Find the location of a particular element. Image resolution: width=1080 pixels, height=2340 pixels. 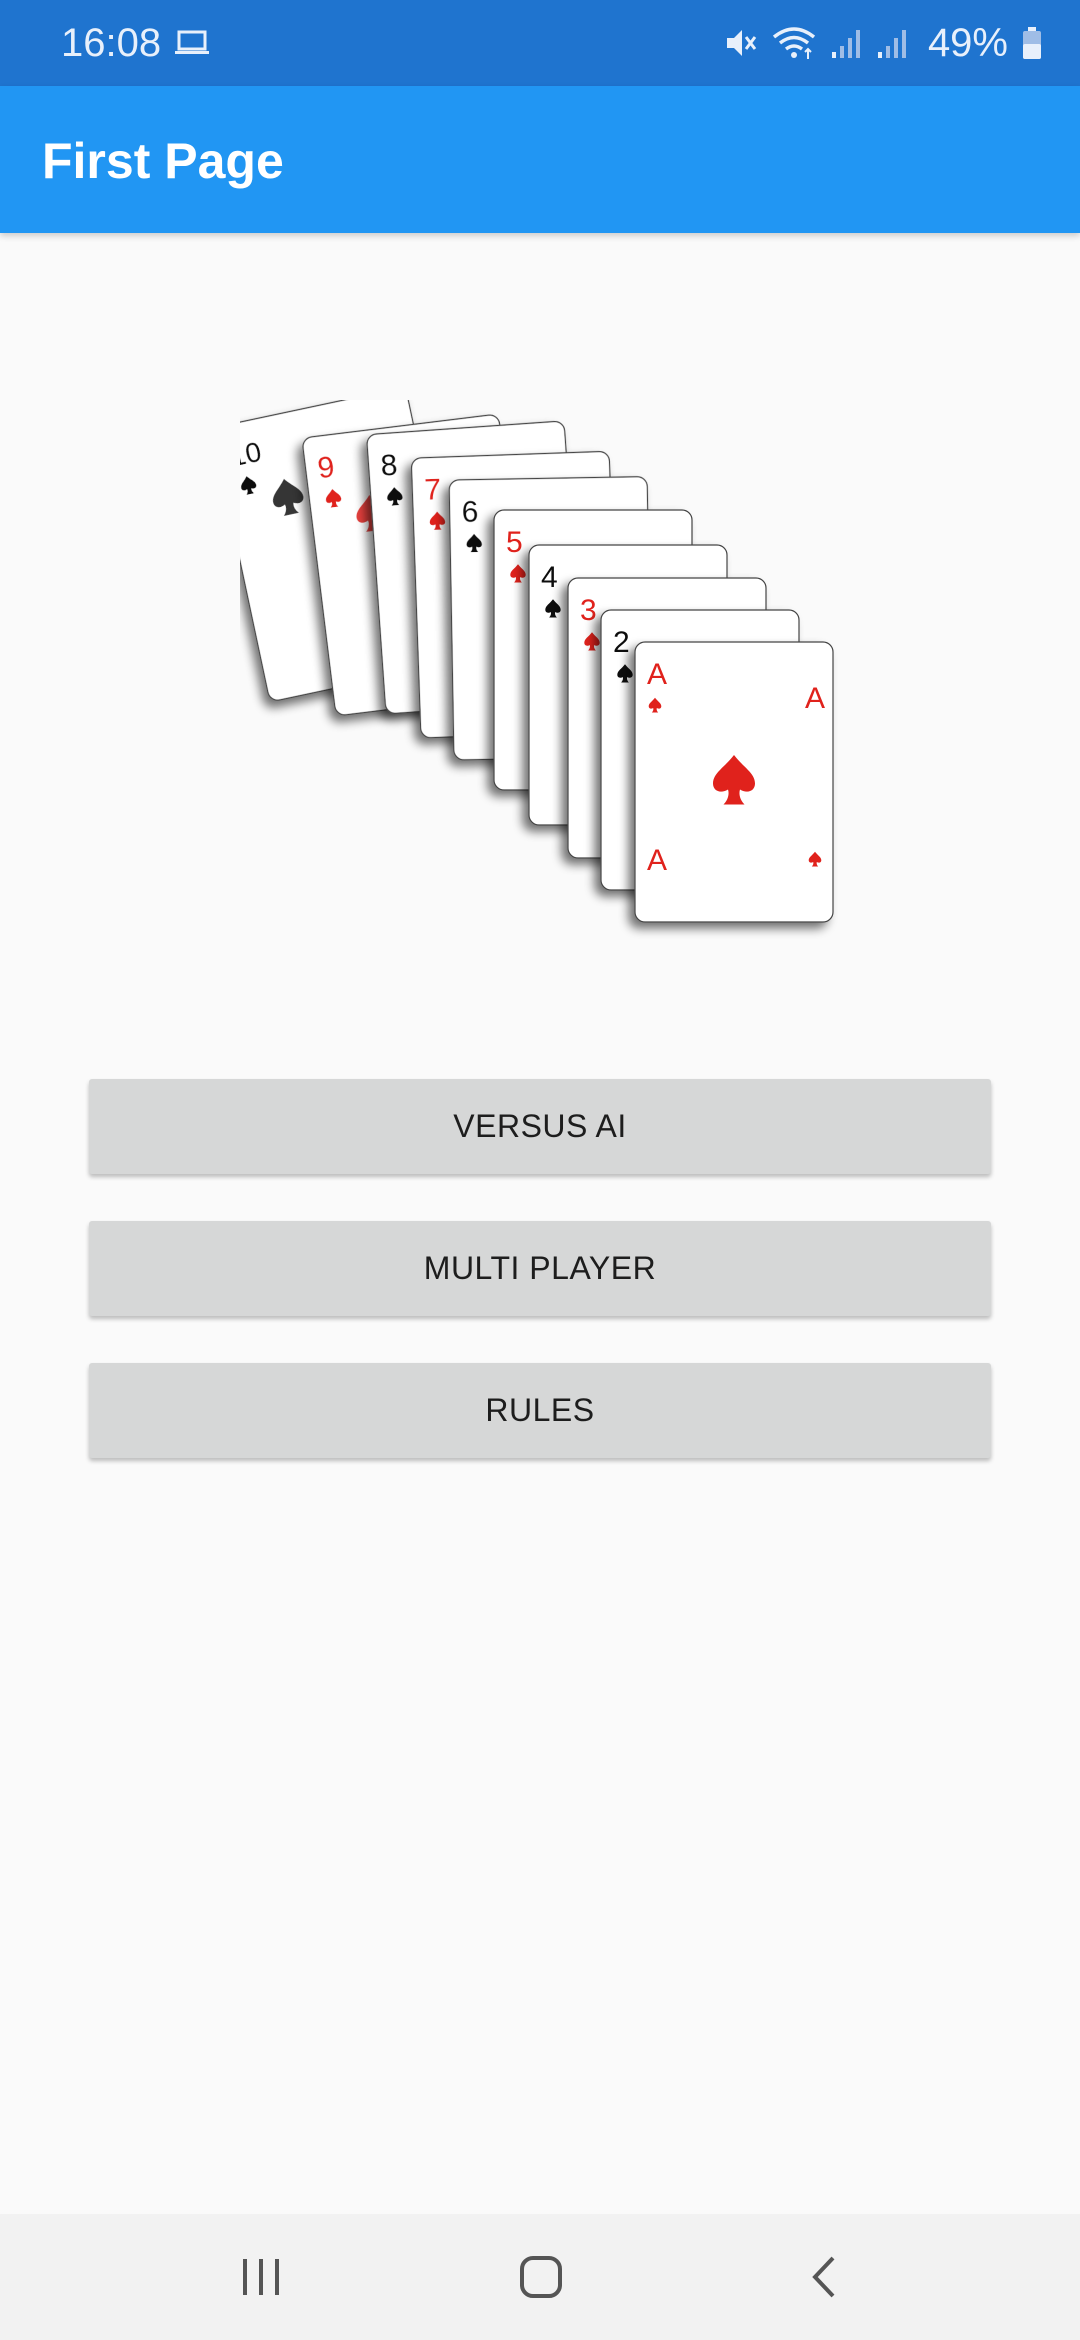

multi-player-button: MULTI PLAYER is located at coordinates (540, 1268).